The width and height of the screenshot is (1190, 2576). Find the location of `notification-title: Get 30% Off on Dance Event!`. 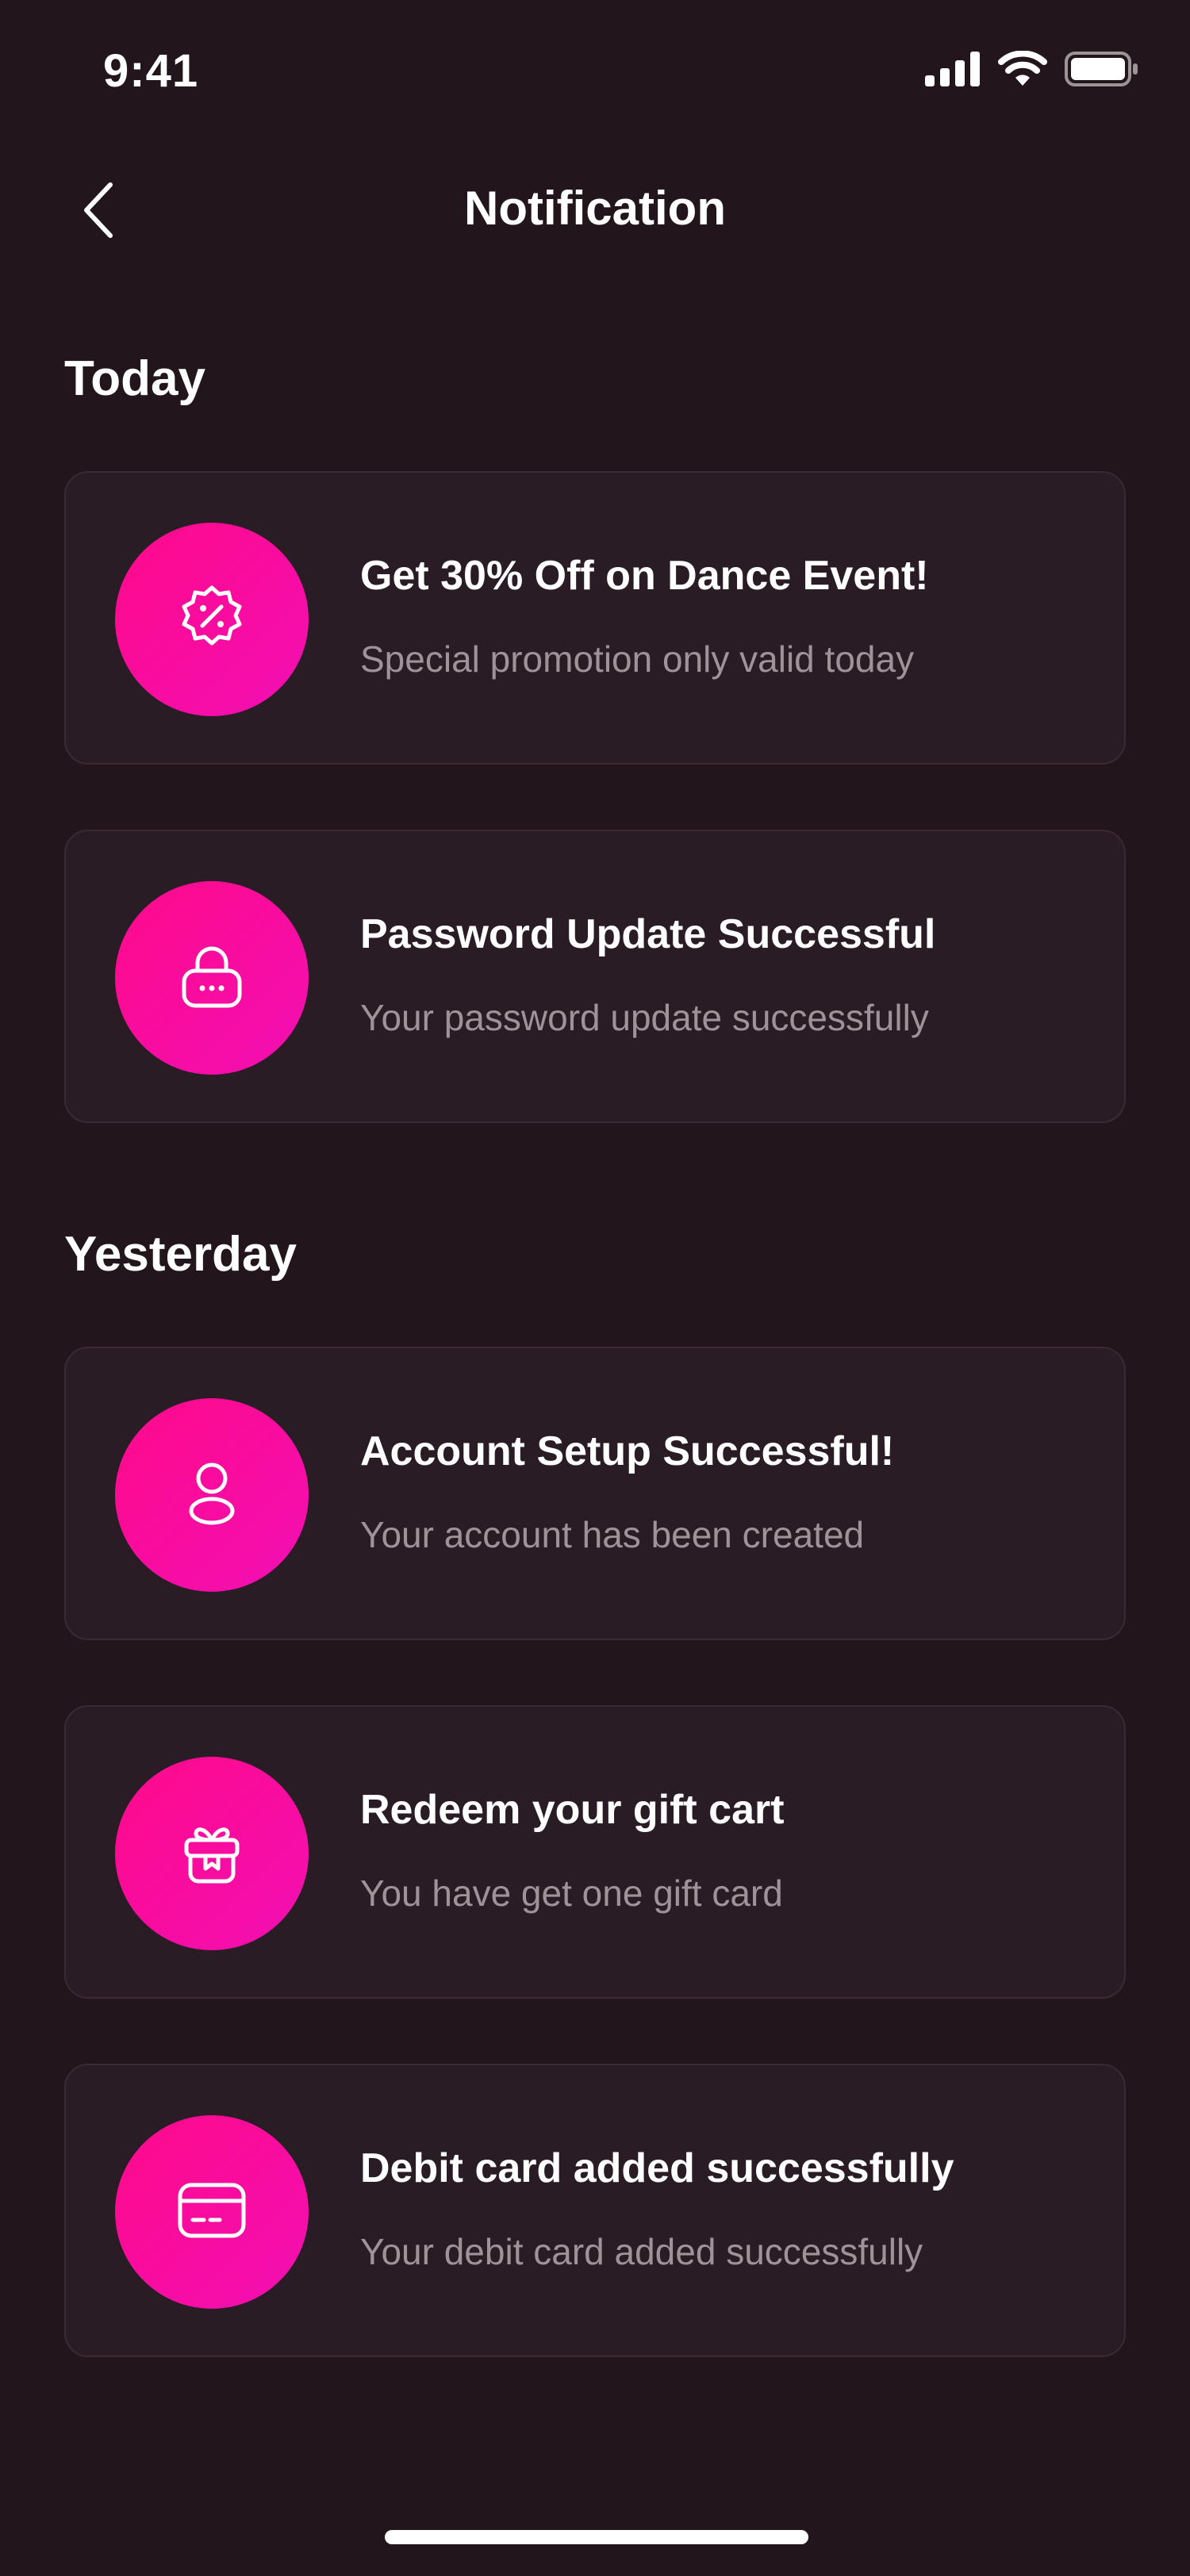

notification-title: Get 30% Off on Dance Event! is located at coordinates (644, 576).